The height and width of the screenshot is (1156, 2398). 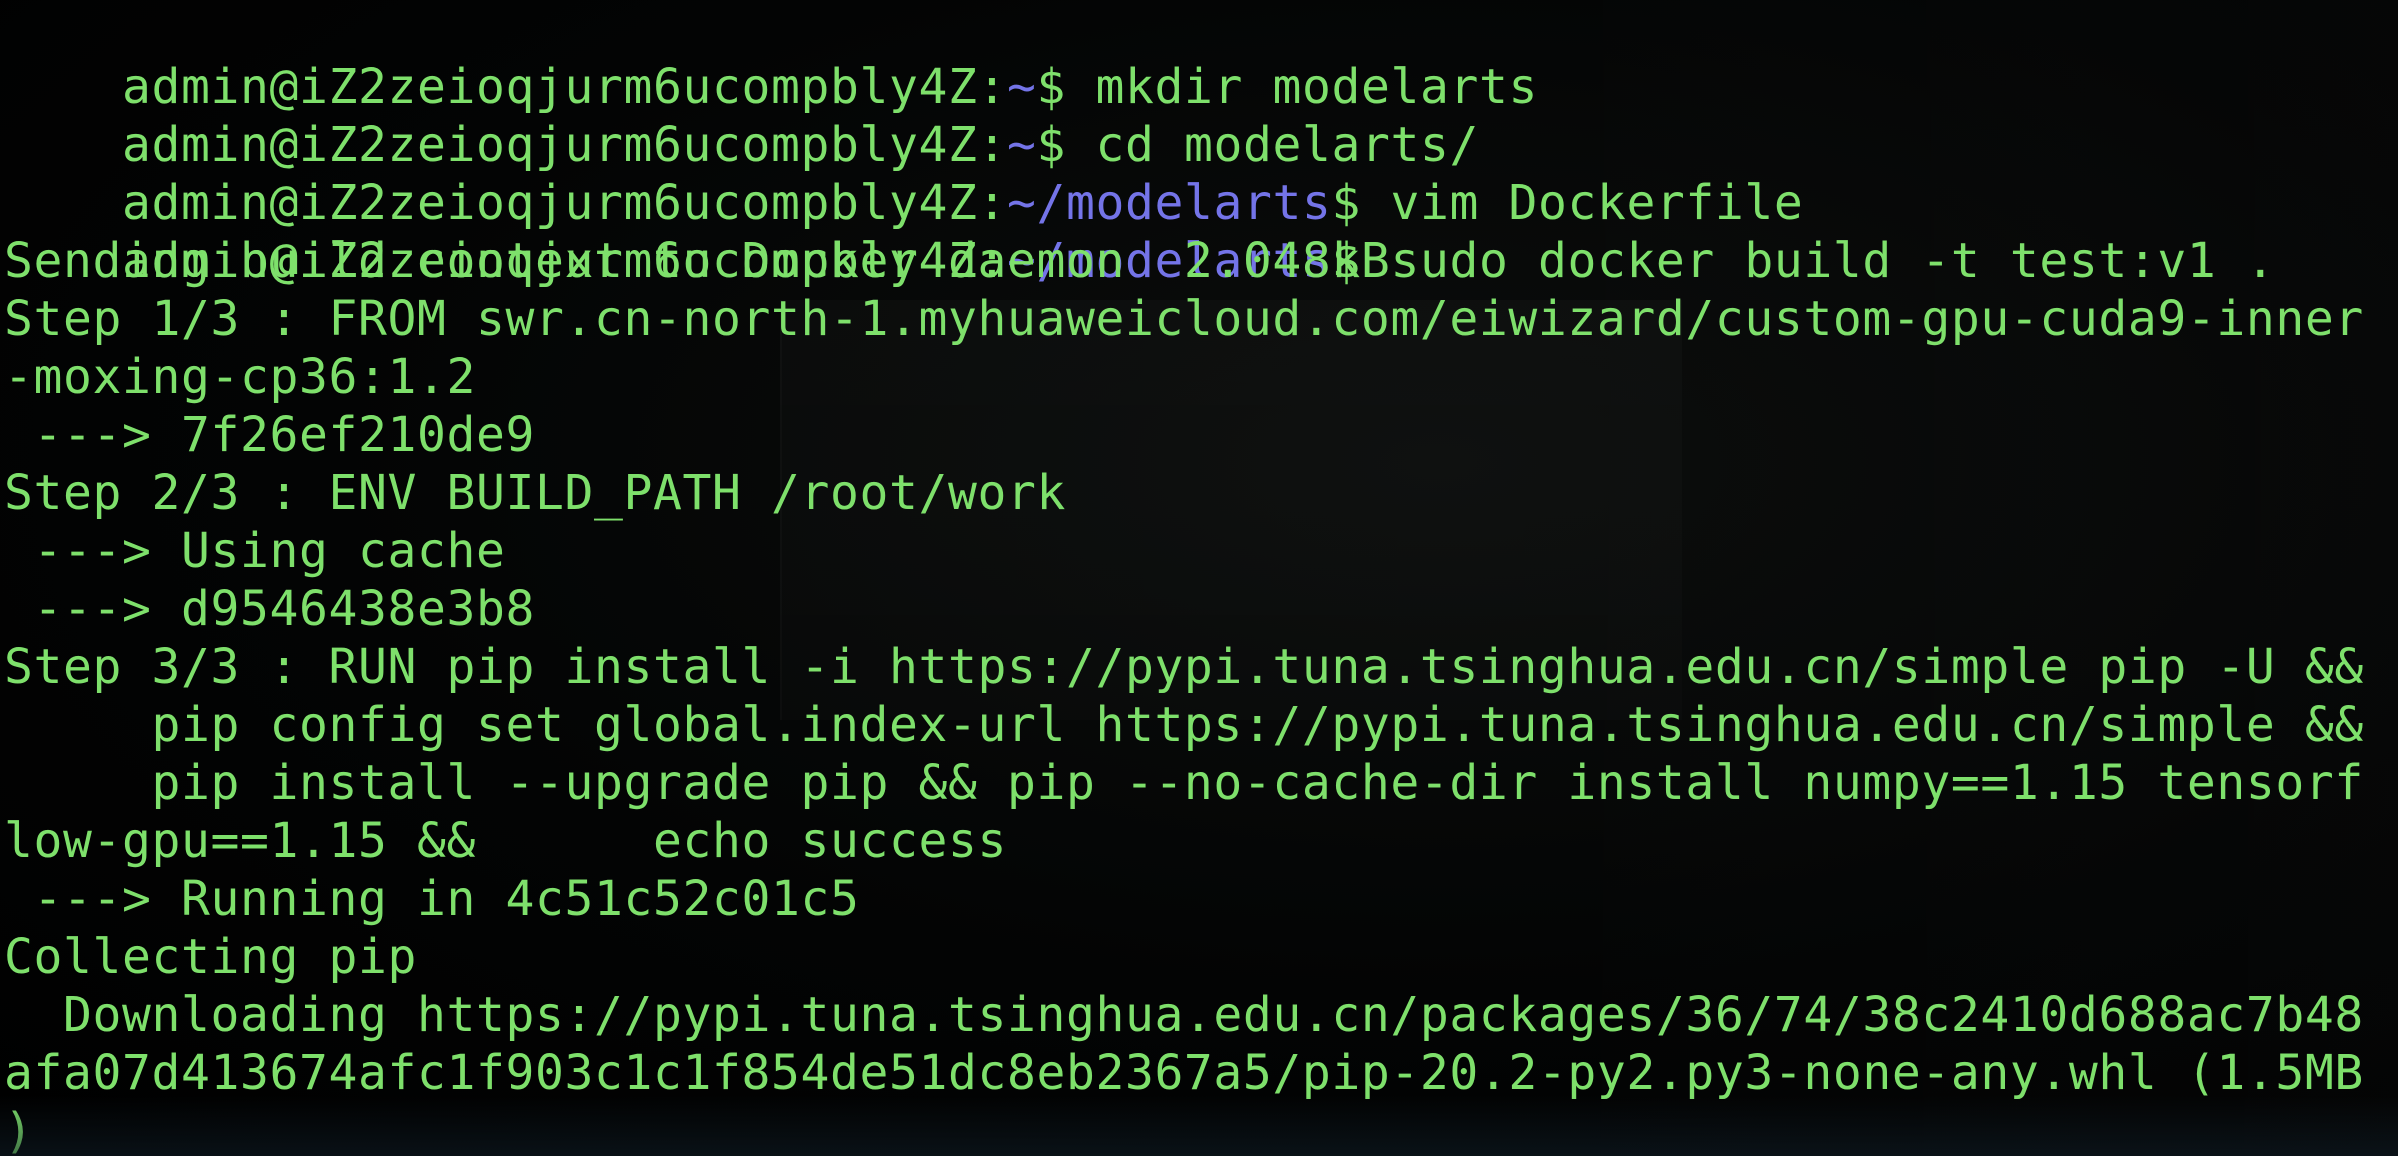 What do you see at coordinates (269, 435) in the screenshot?
I see `output-line: ---> 7f26ef210de9` at bounding box center [269, 435].